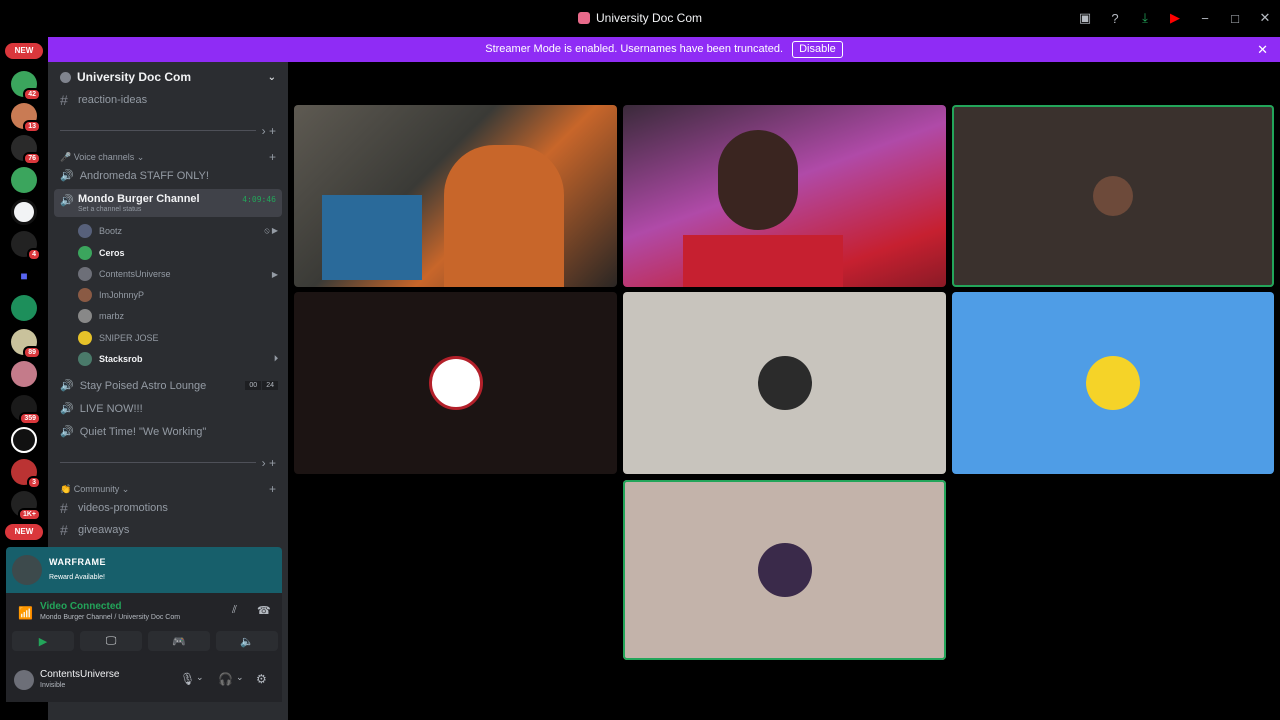 This screenshot has height=720, width=1280. I want to click on channel-live-now: 🔊 LIVE NOW!!!, so click(101, 409).